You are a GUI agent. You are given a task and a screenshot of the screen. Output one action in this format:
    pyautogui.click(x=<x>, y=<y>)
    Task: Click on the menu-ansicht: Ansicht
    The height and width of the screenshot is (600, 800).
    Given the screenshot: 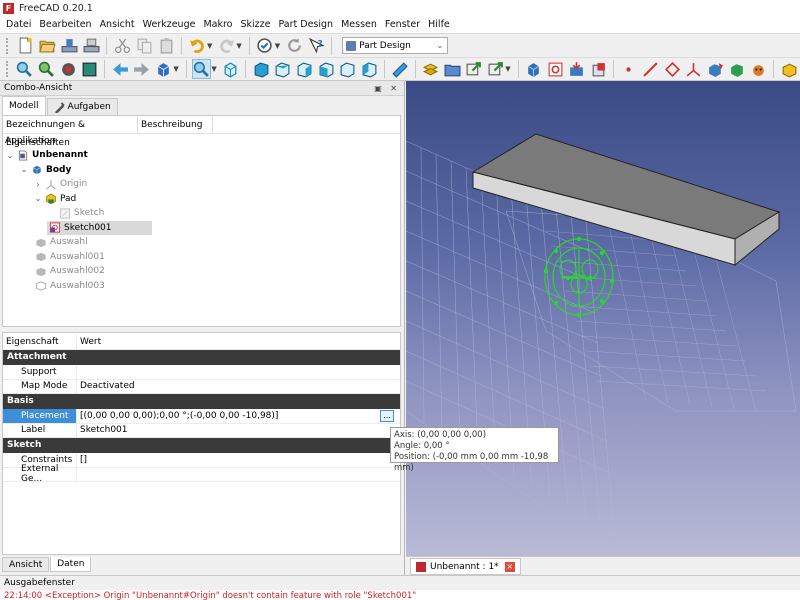 What is the action you would take?
    pyautogui.click(x=117, y=24)
    